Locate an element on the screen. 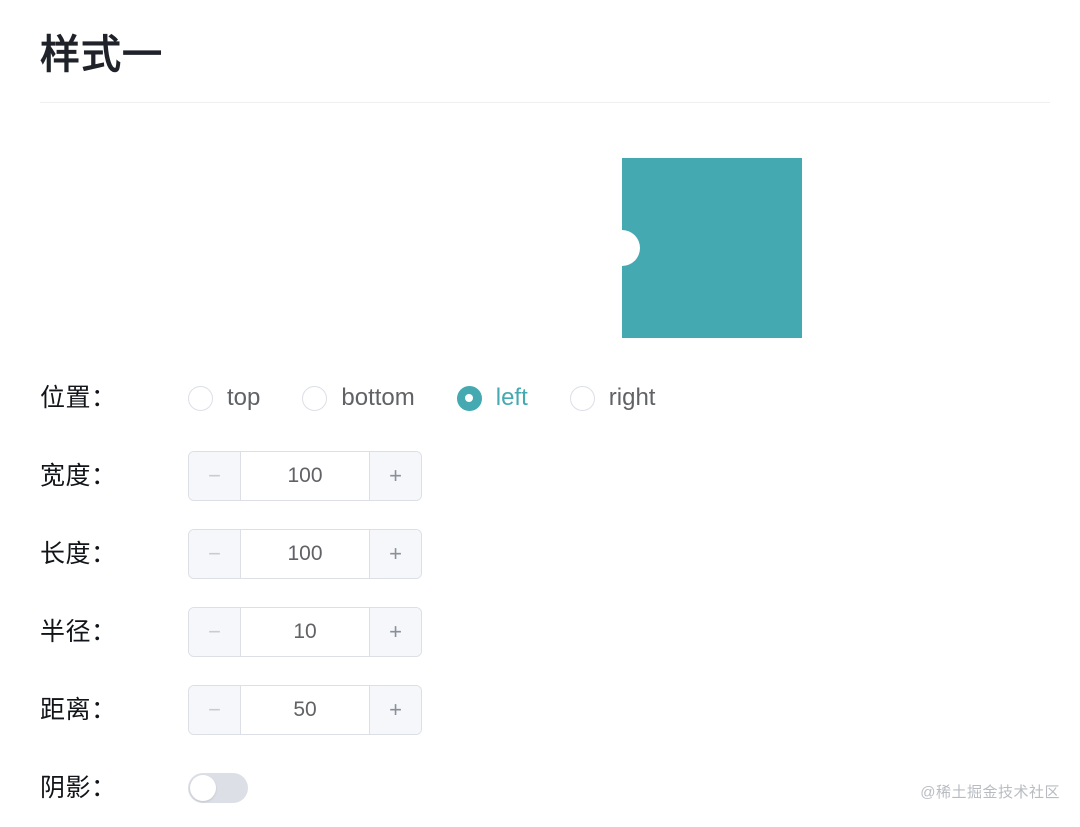 This screenshot has height=827, width=1080. preview-shape is located at coordinates (712, 248).